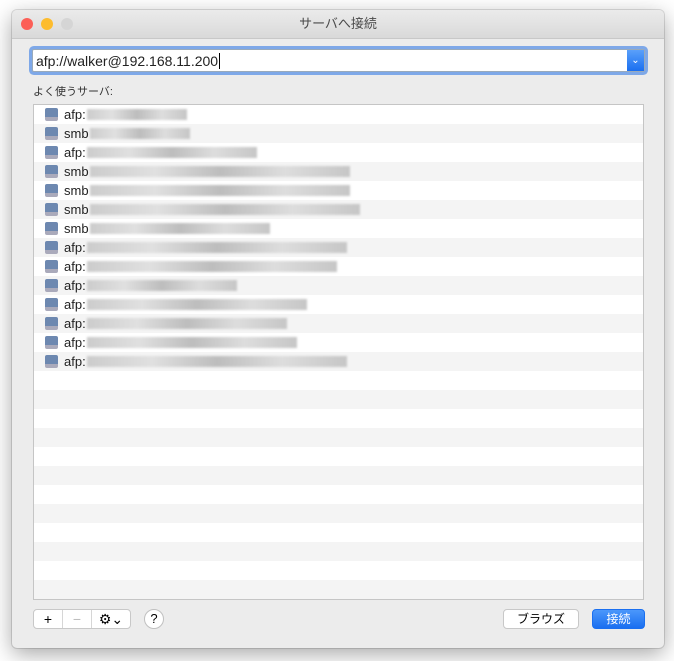 This screenshot has height=661, width=674. I want to click on list-actions: + − ⚙⌄, so click(82, 619).